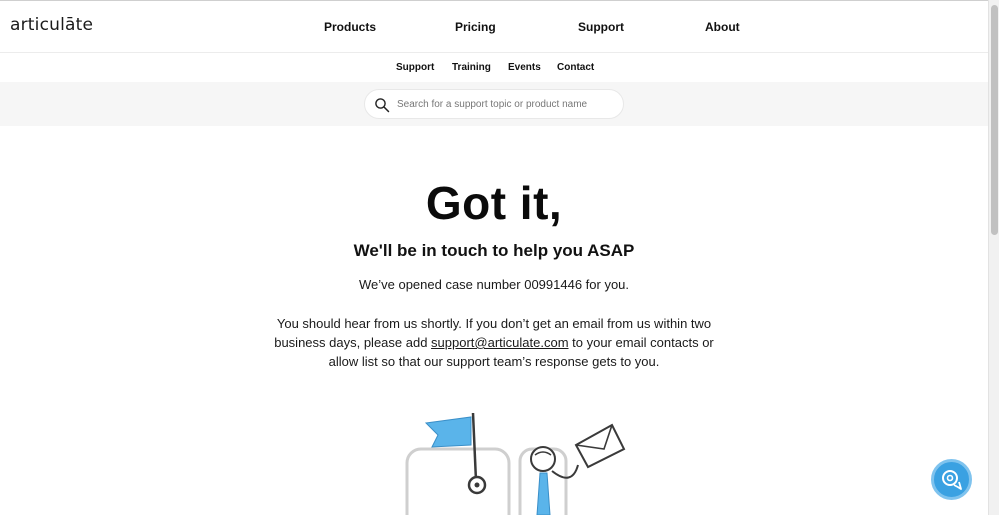  What do you see at coordinates (507, 104) in the screenshot?
I see `search-input` at bounding box center [507, 104].